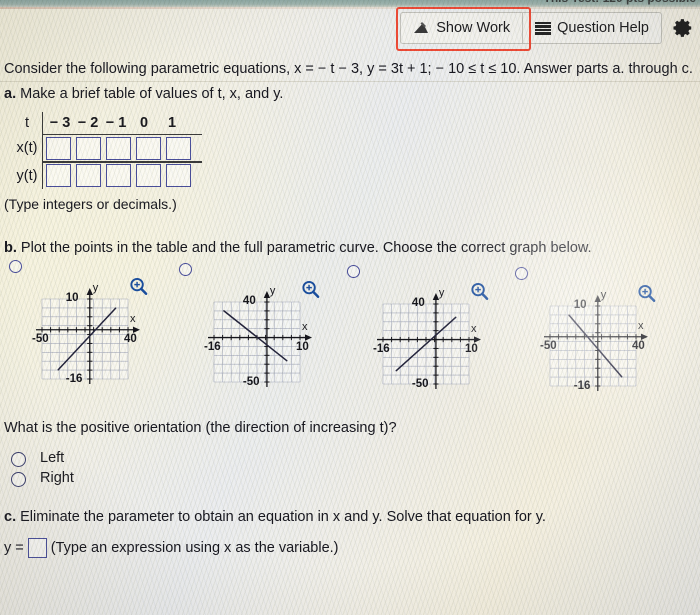 This screenshot has width=700, height=615. Describe the element at coordinates (10, 94) in the screenshot. I see `part-a-label: a.` at that location.